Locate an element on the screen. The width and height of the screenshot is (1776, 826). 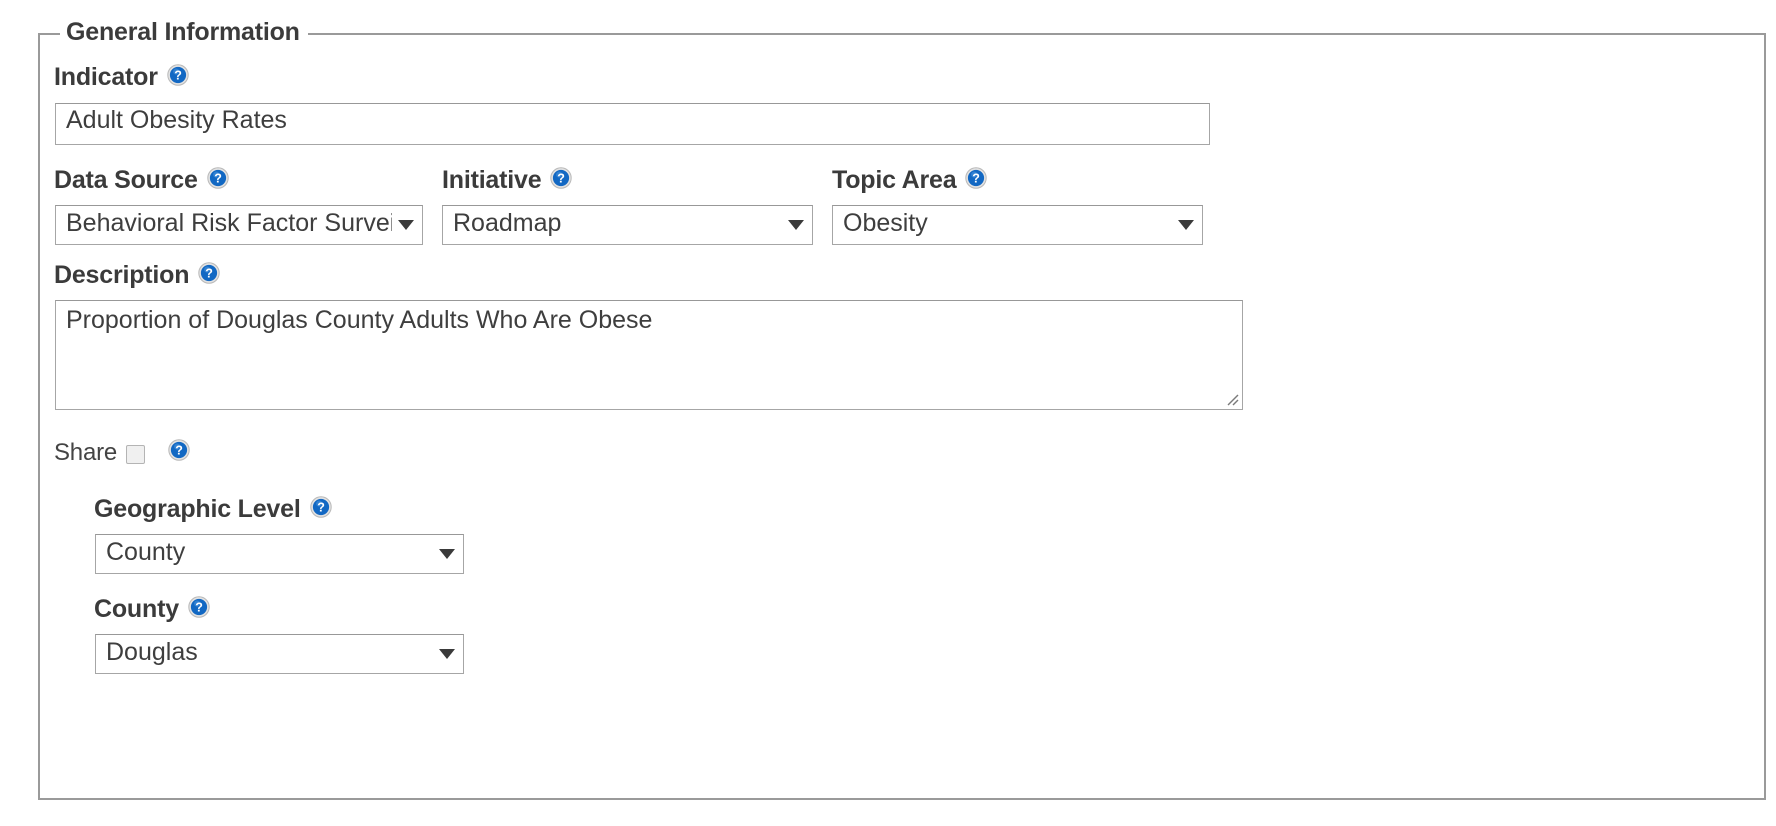
initiative-label: Initiative ? is located at coordinates (507, 180).